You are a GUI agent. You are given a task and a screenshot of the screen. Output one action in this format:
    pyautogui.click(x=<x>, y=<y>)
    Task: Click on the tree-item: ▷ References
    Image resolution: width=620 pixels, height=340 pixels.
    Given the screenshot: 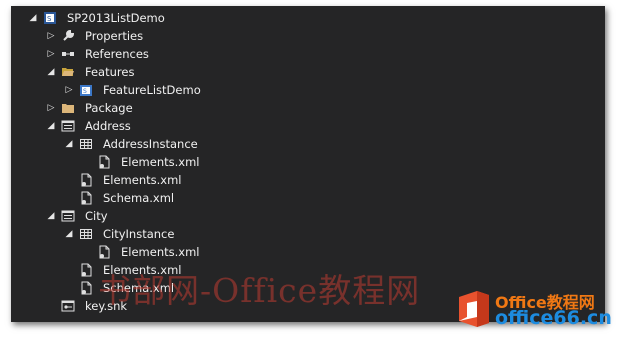 What is the action you would take?
    pyautogui.click(x=308, y=54)
    